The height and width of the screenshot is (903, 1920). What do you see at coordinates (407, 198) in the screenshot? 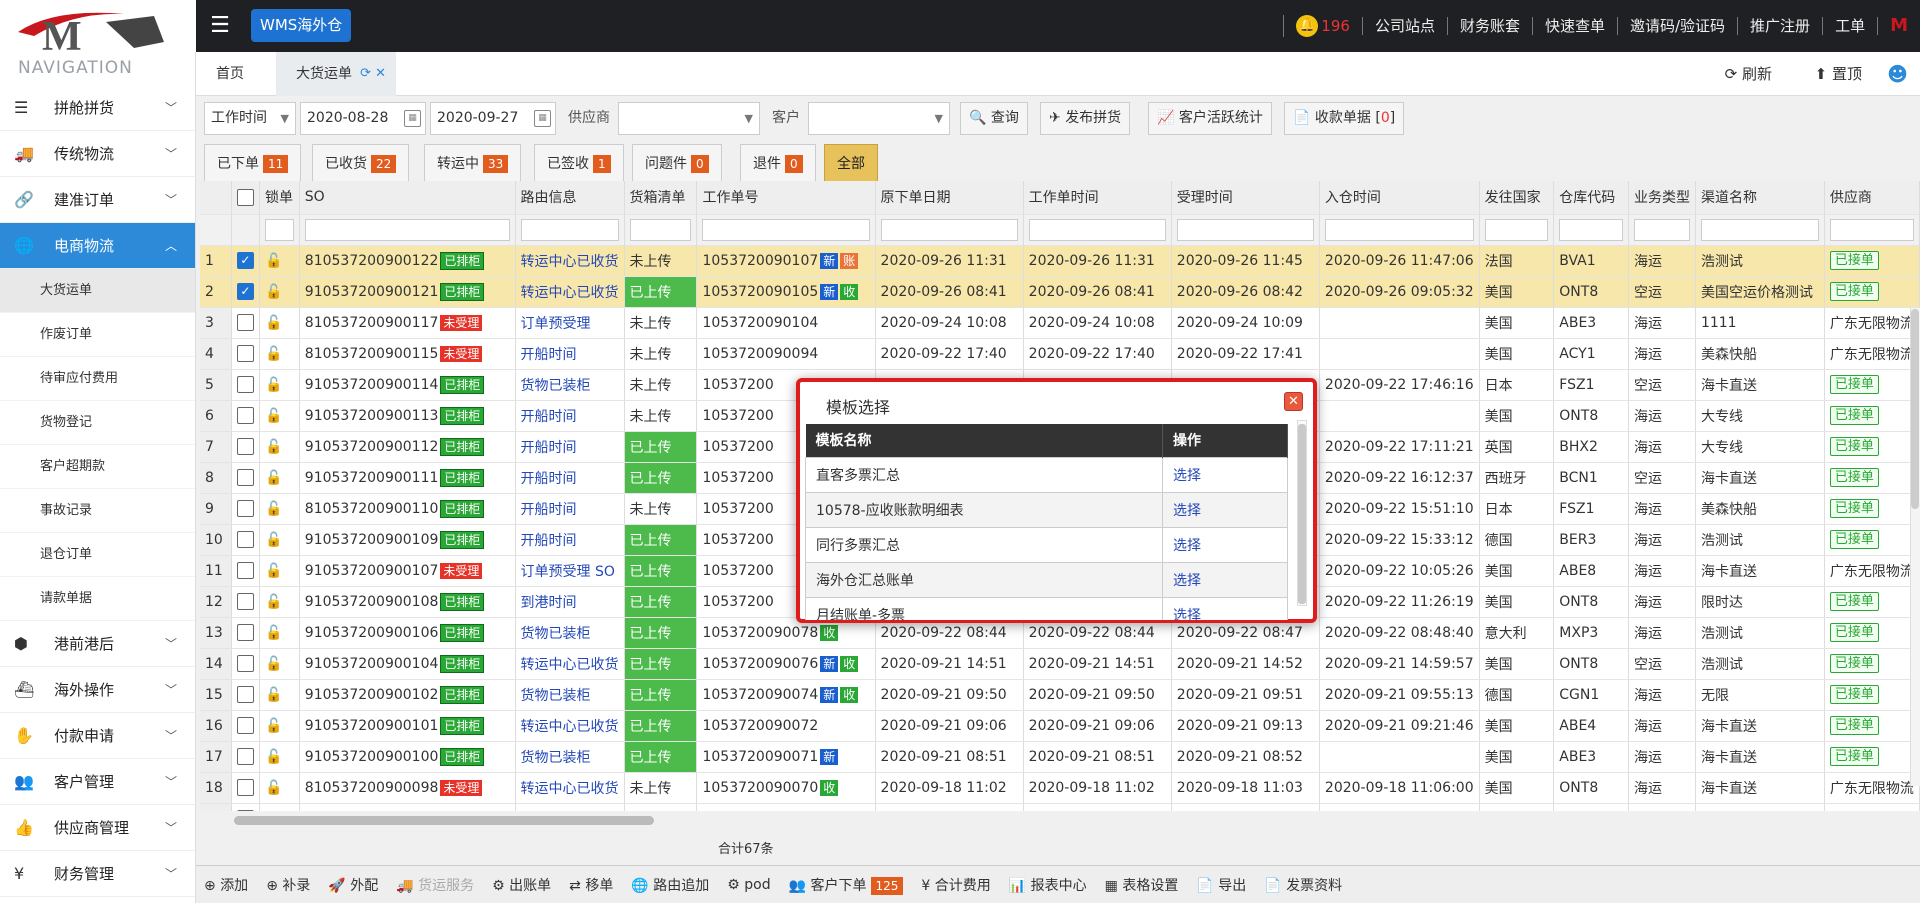
I see `col-so: SO` at bounding box center [407, 198].